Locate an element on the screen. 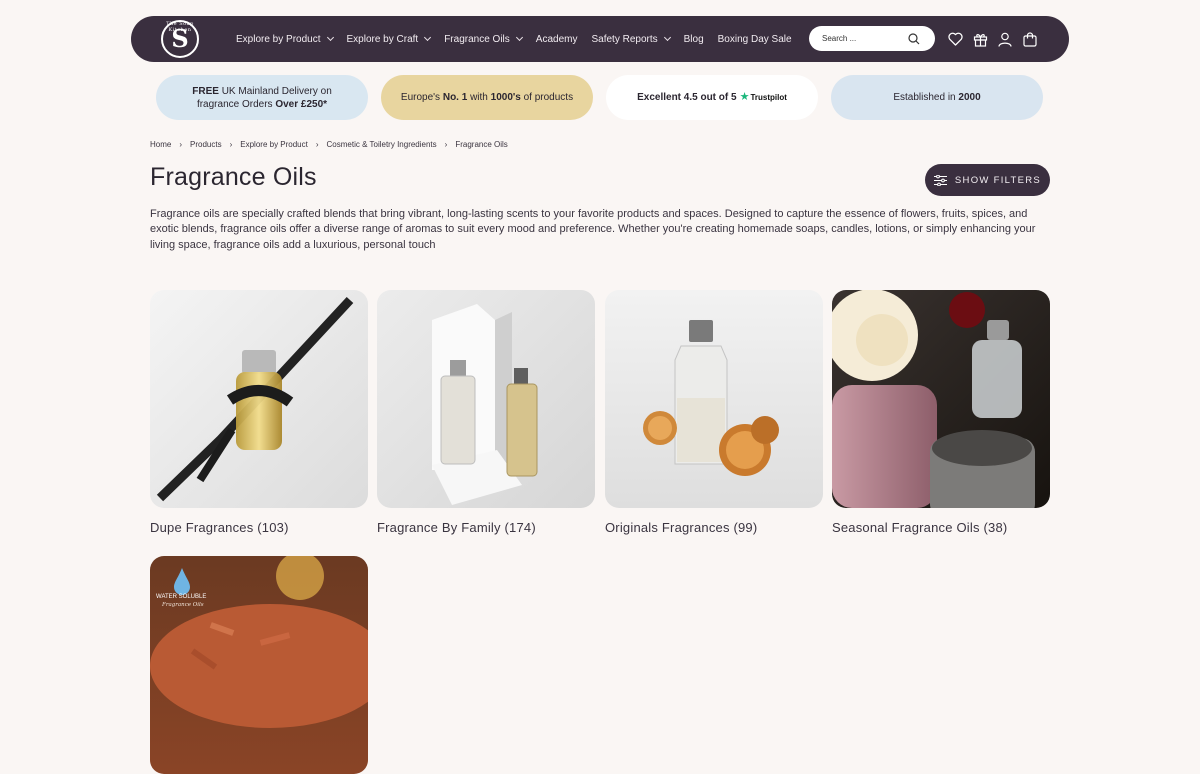 The image size is (1200, 774). category-card-seasonal-fragrance-oils: Seasonal Fragrance Oils (38) is located at coordinates (941, 412).